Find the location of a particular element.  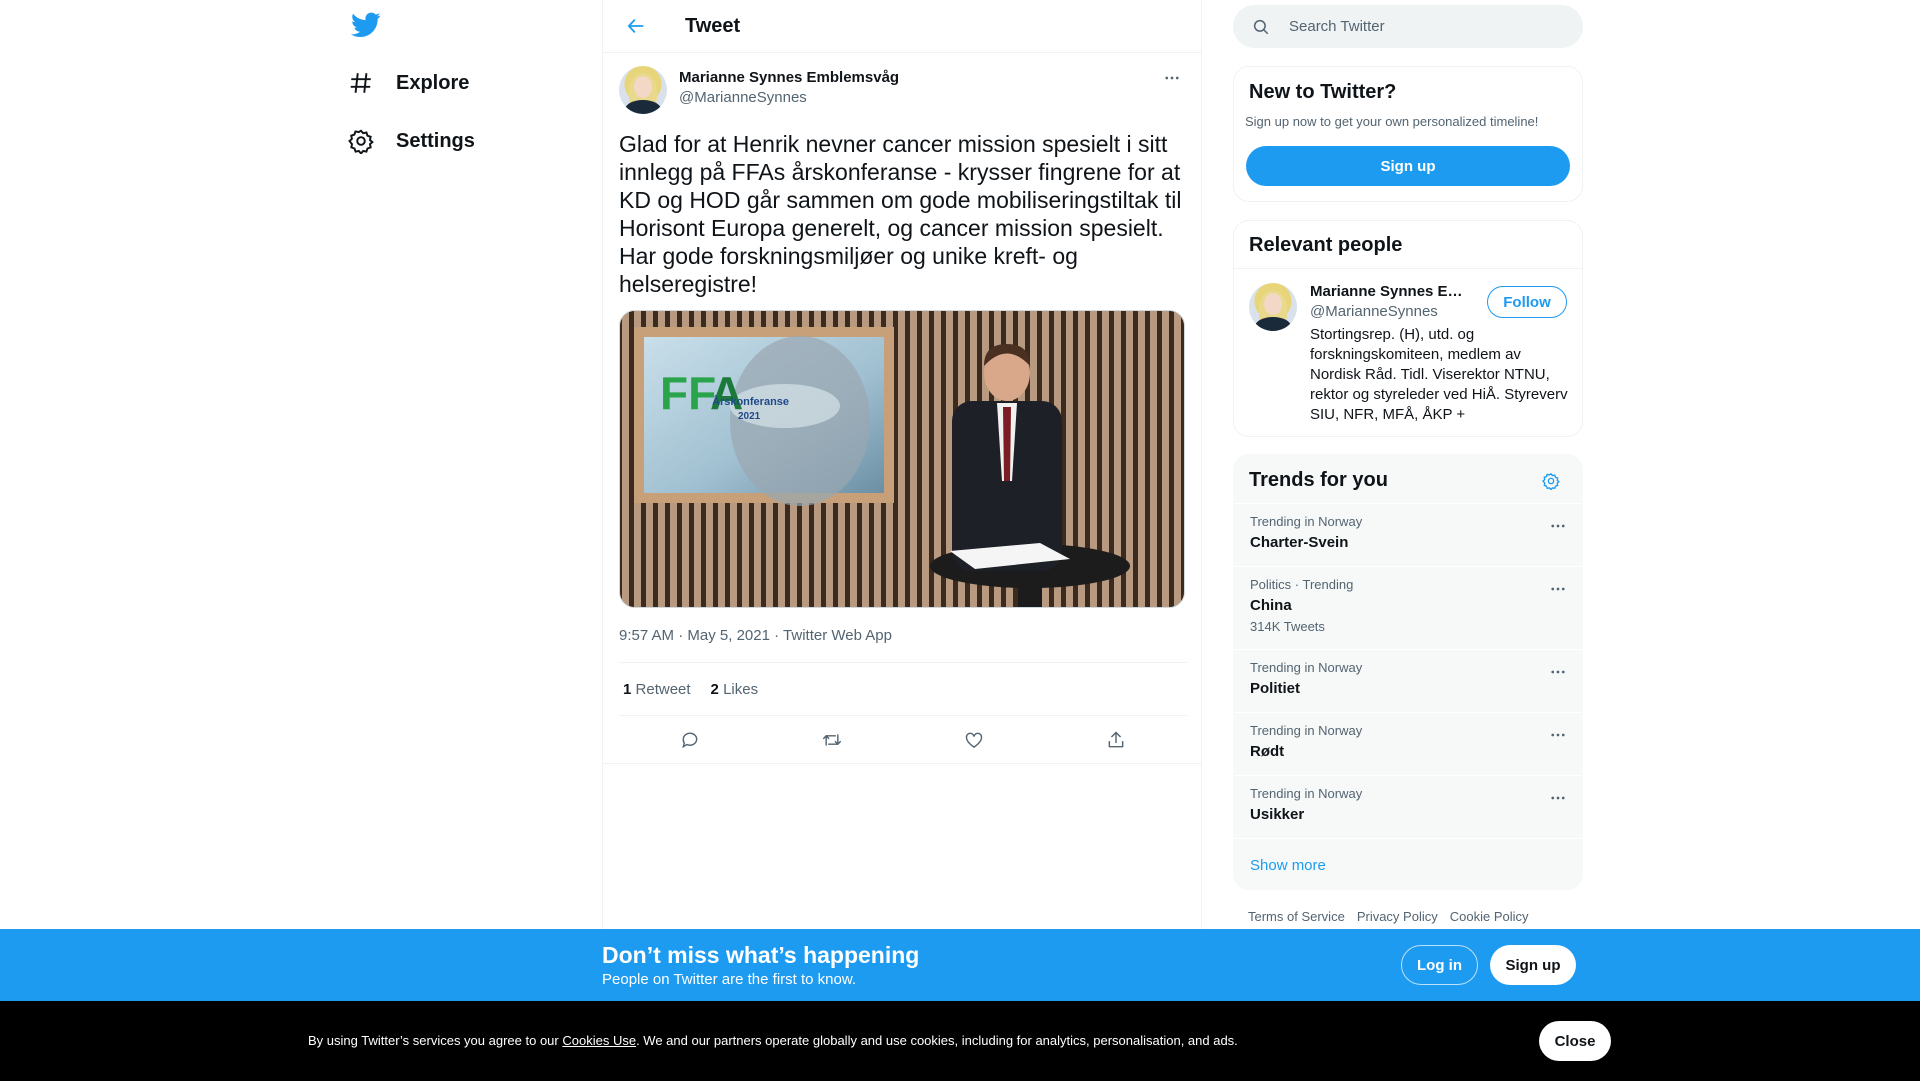

trend-item: Politics · Trending China 314K Tweets is located at coordinates (1408, 607).